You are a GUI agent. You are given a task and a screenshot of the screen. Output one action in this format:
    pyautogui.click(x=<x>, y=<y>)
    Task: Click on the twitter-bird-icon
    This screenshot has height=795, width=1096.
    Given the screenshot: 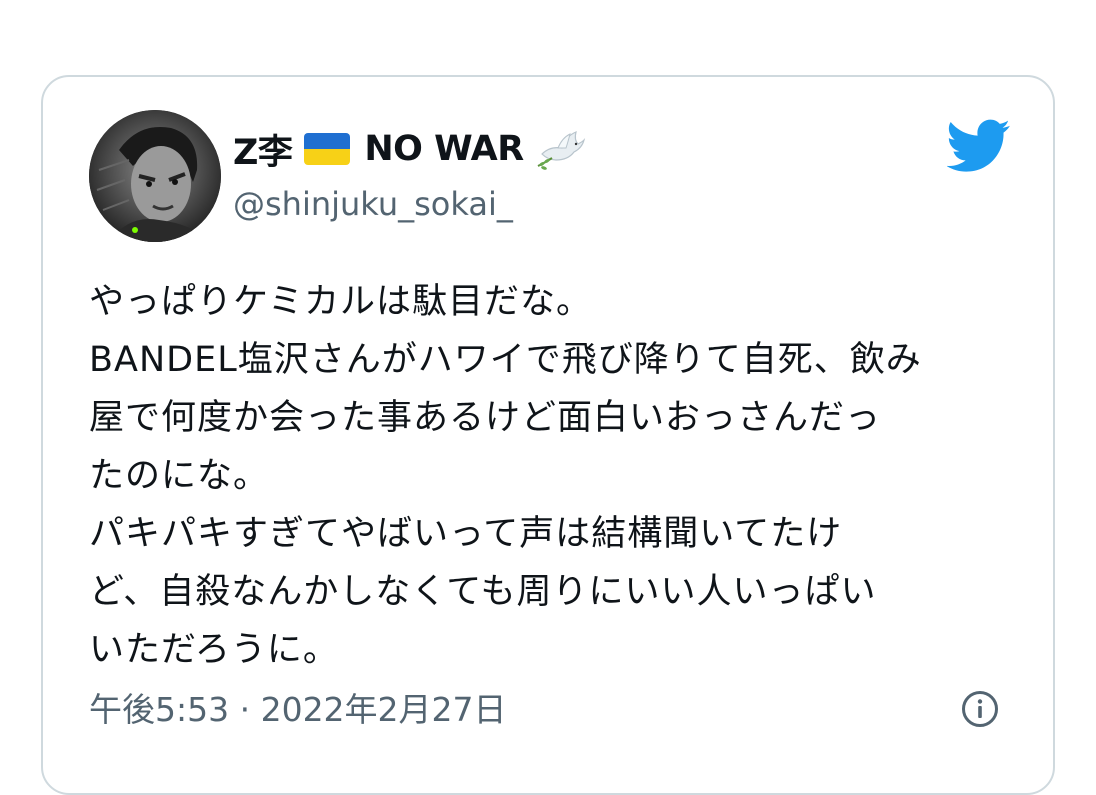 What is the action you would take?
    pyautogui.click(x=979, y=146)
    